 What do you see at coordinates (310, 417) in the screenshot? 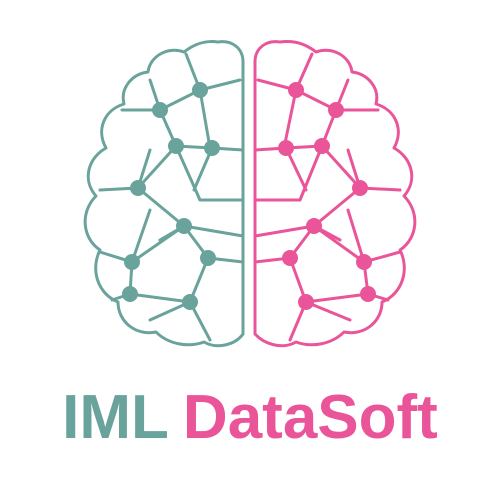
I see `brand-word-datasoft: DataSoft` at bounding box center [310, 417].